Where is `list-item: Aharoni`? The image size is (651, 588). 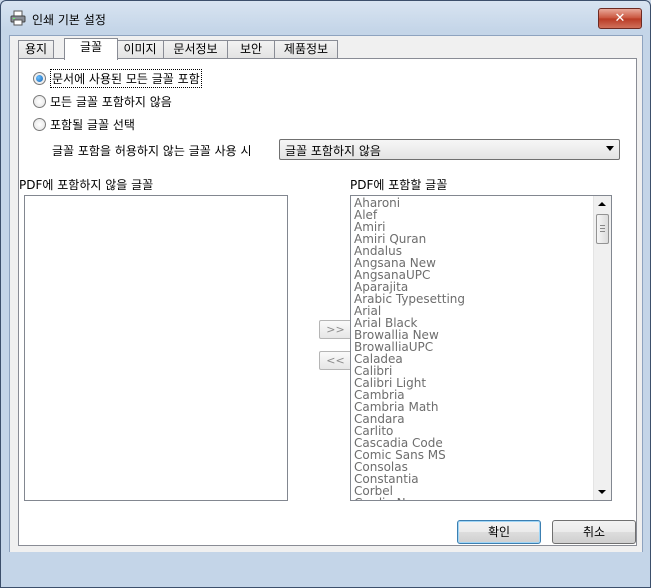 list-item: Aharoni is located at coordinates (473, 203).